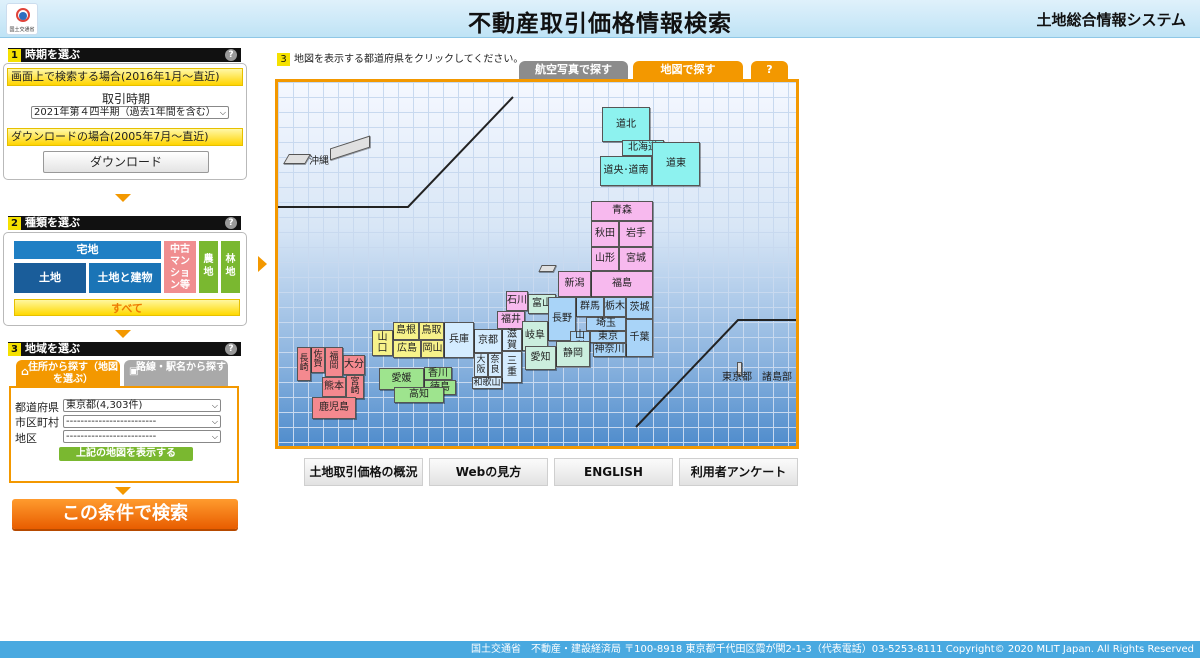 Image resolution: width=1200 pixels, height=658 pixels. What do you see at coordinates (363, 472) in the screenshot?
I see `link-overview: 土地取引価格の概況` at bounding box center [363, 472].